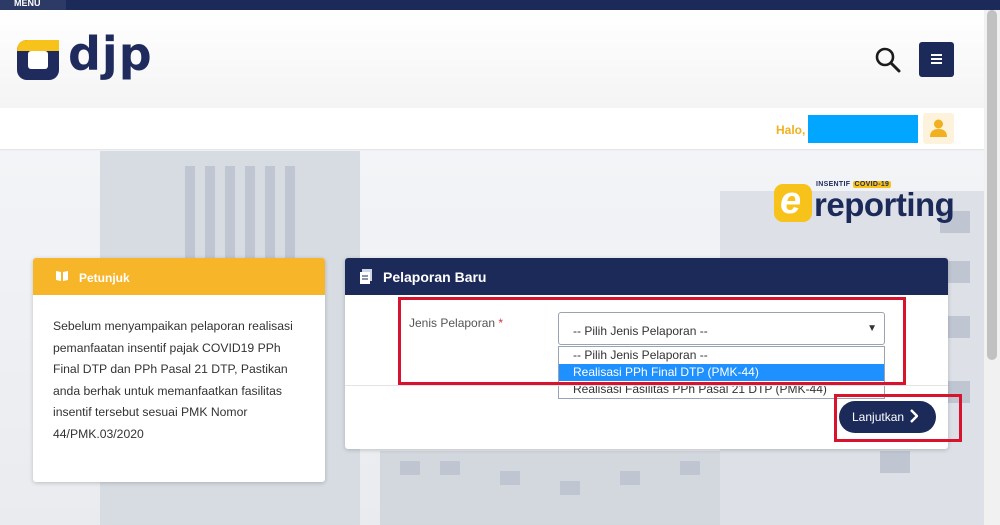  What do you see at coordinates (898, 418) in the screenshot?
I see `highlight-box-button` at bounding box center [898, 418].